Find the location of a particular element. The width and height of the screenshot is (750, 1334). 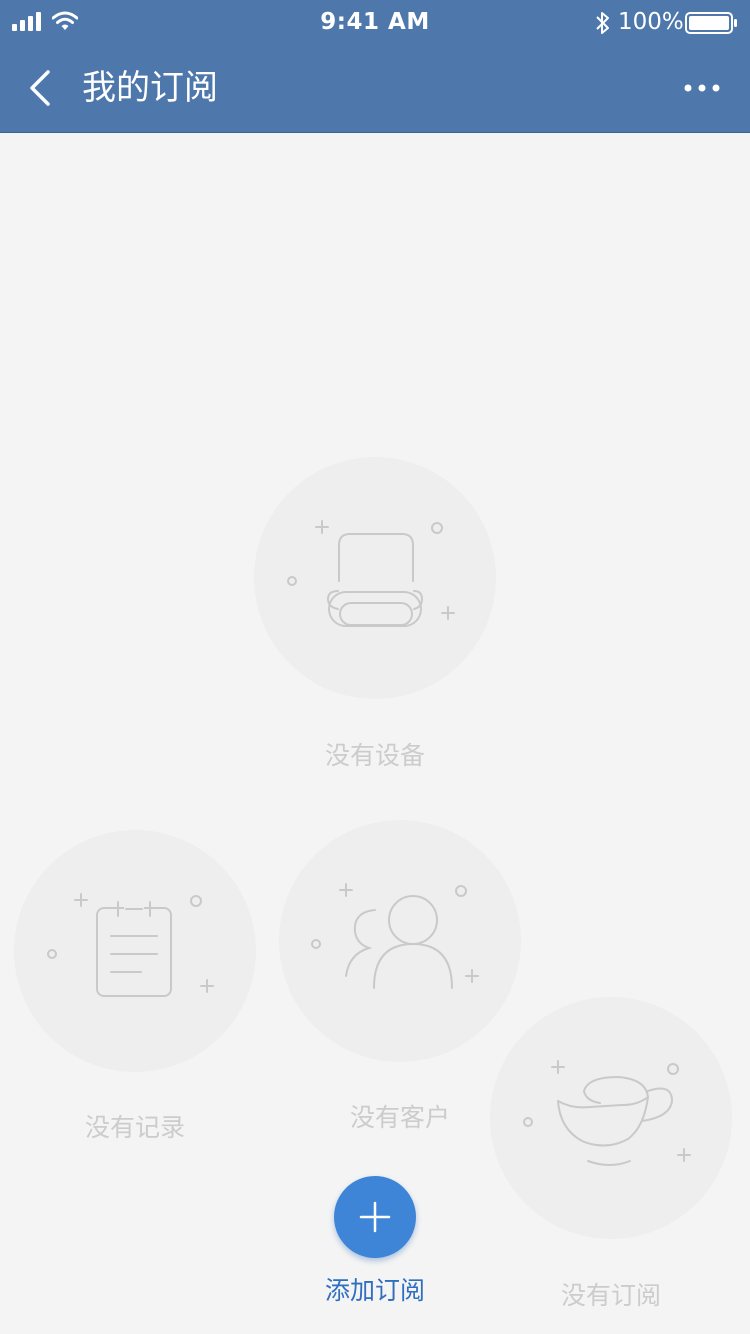

plus-icon is located at coordinates (375, 1217).